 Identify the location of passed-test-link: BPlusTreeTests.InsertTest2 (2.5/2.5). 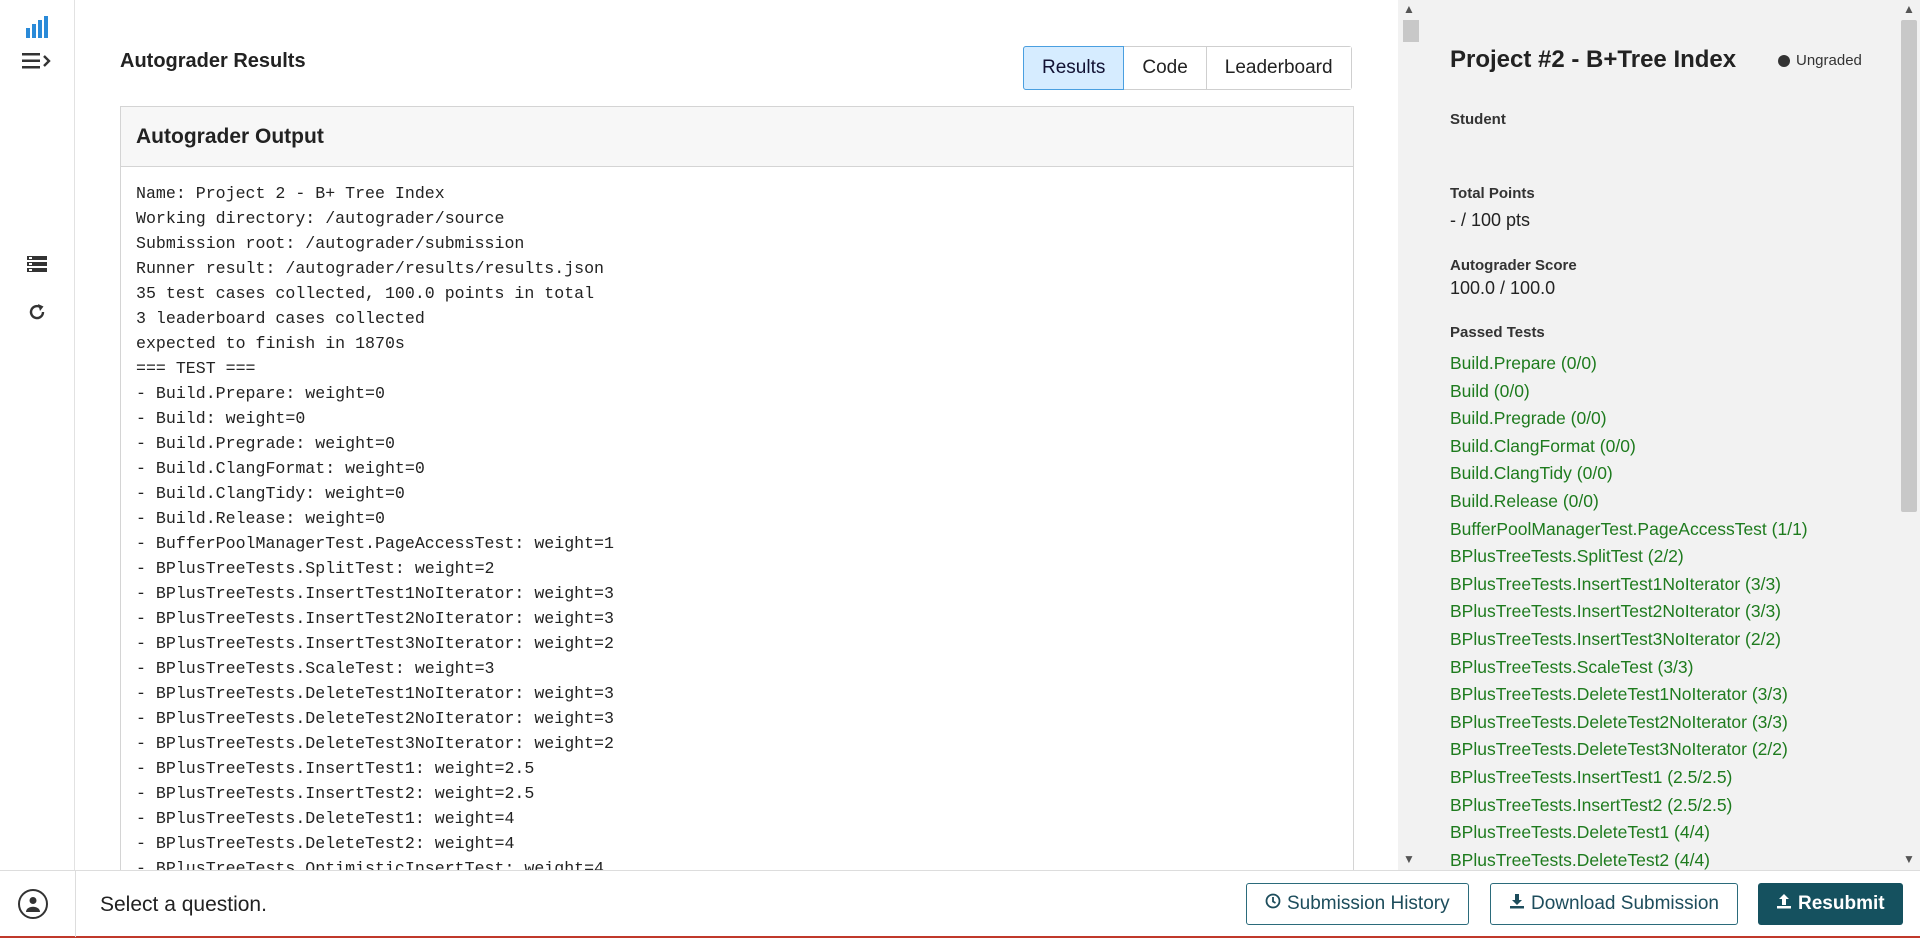
(1629, 806).